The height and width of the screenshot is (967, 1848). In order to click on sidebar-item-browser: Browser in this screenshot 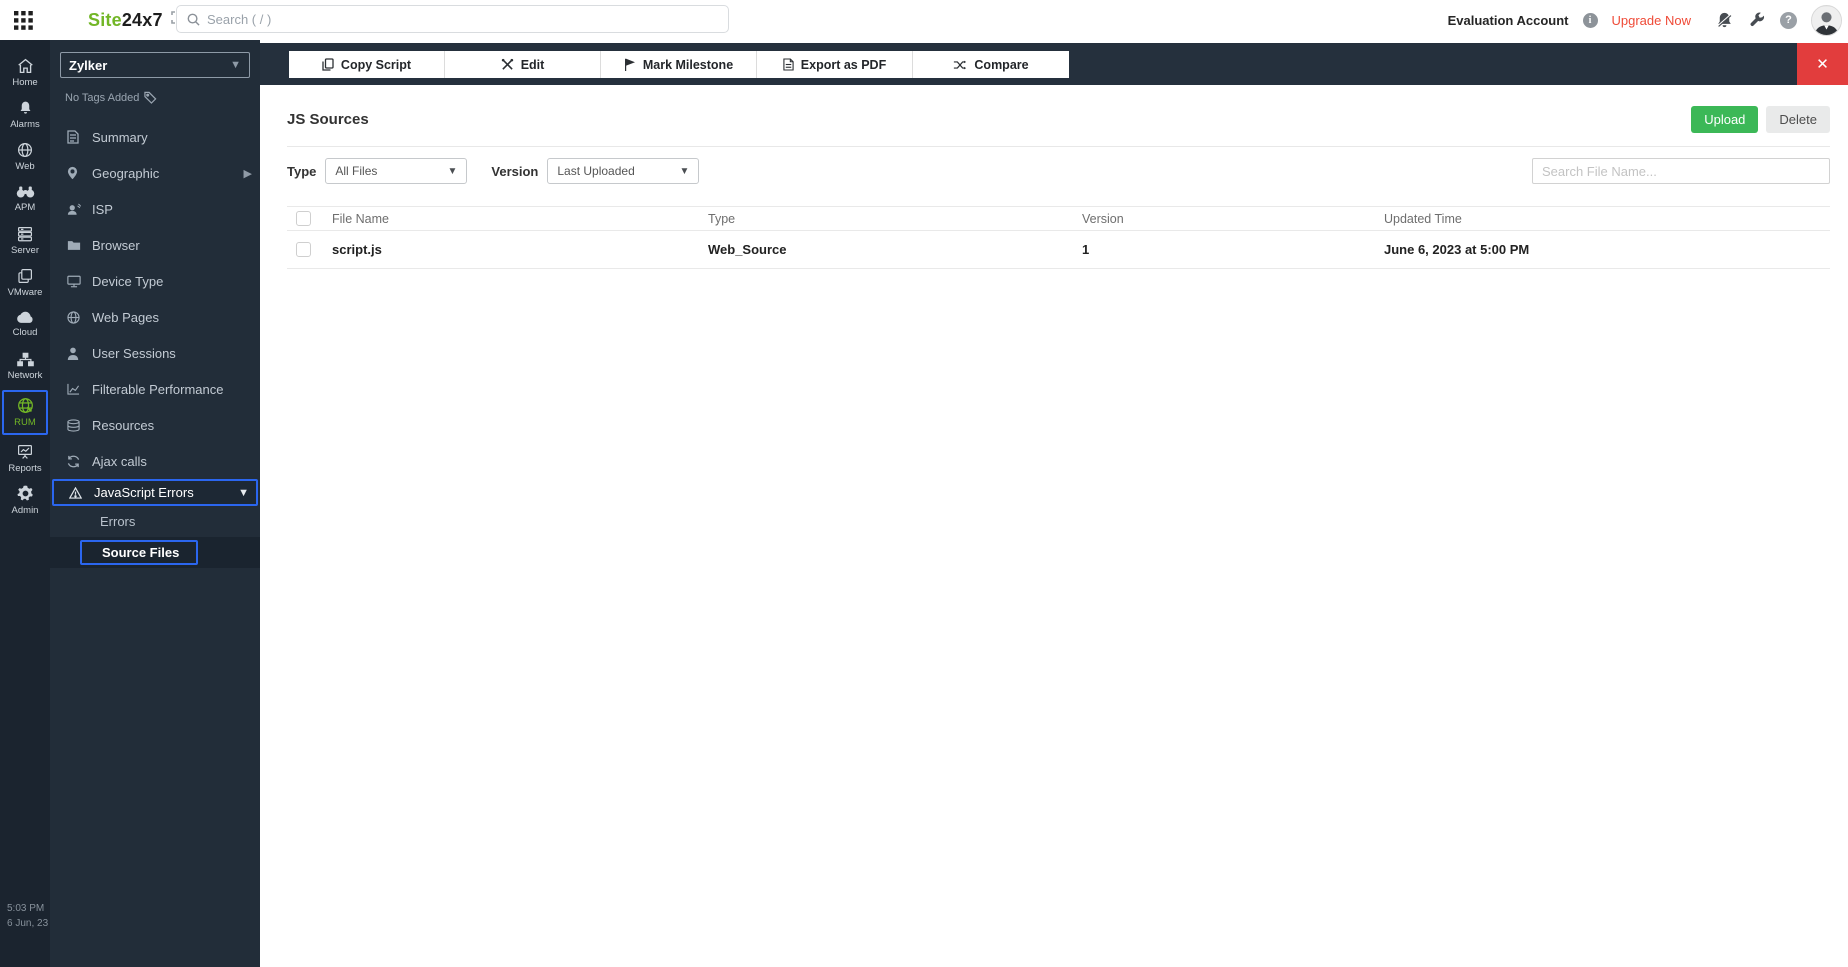, I will do `click(155, 245)`.